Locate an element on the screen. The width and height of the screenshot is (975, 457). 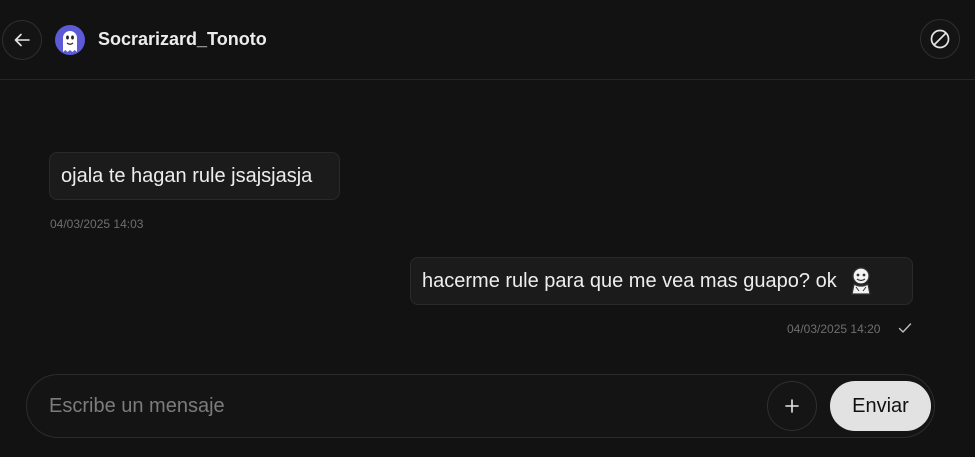
plus-icon is located at coordinates (792, 406).